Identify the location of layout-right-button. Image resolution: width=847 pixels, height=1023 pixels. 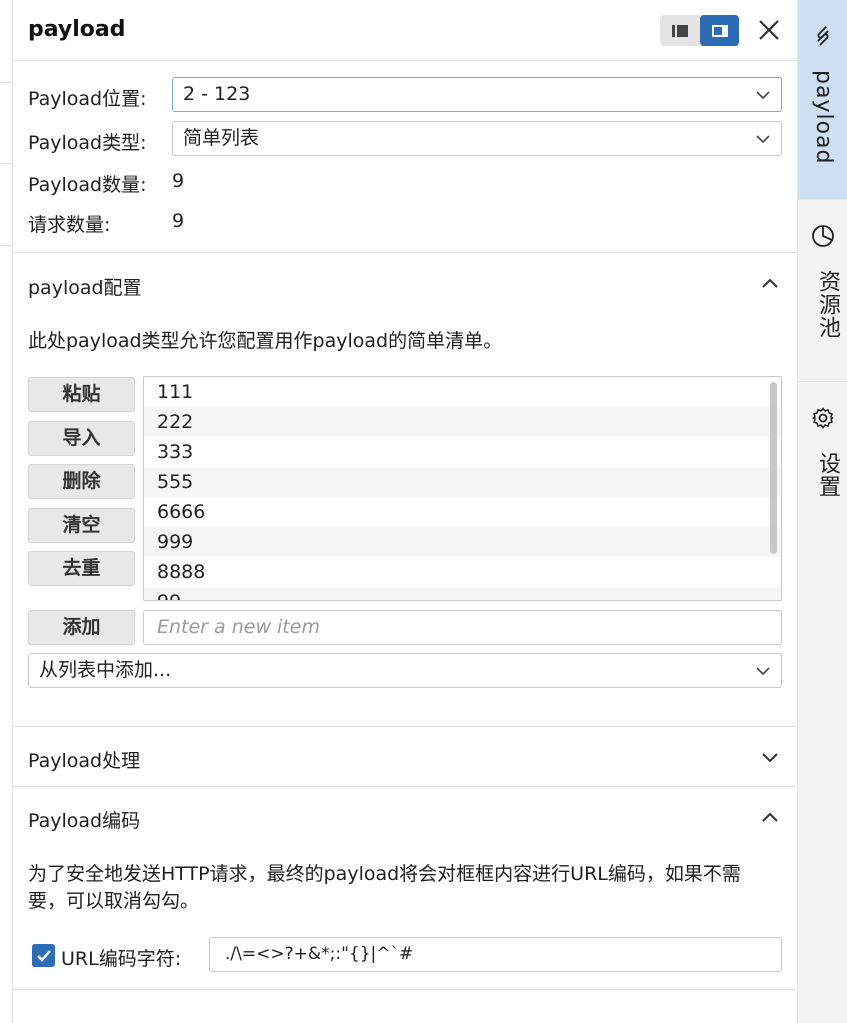
(719, 30).